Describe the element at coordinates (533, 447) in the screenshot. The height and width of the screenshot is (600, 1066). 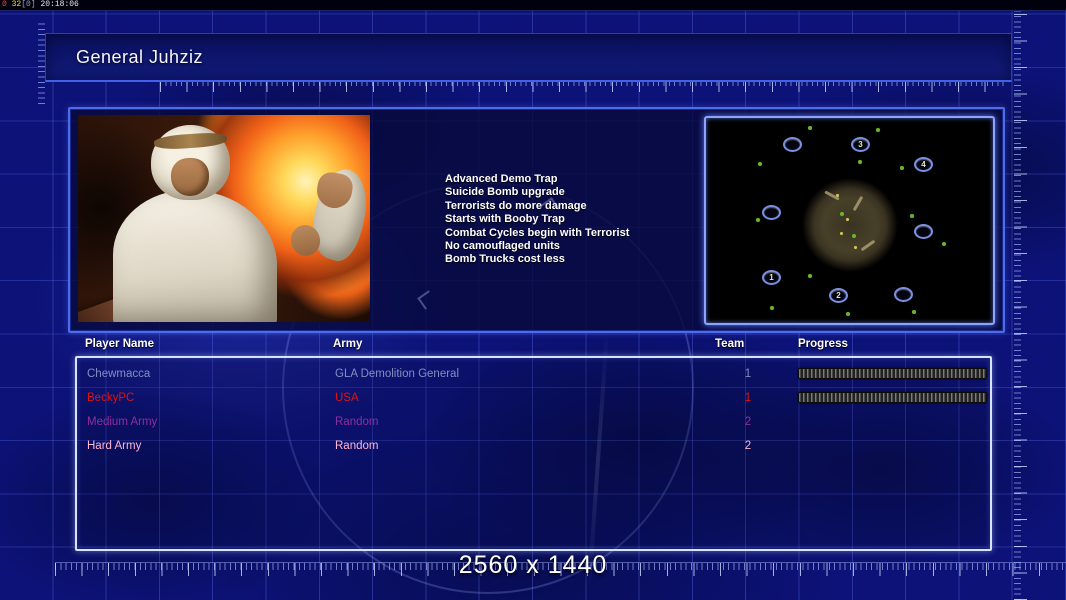
I see `table-row: Hard Army Random 2` at that location.